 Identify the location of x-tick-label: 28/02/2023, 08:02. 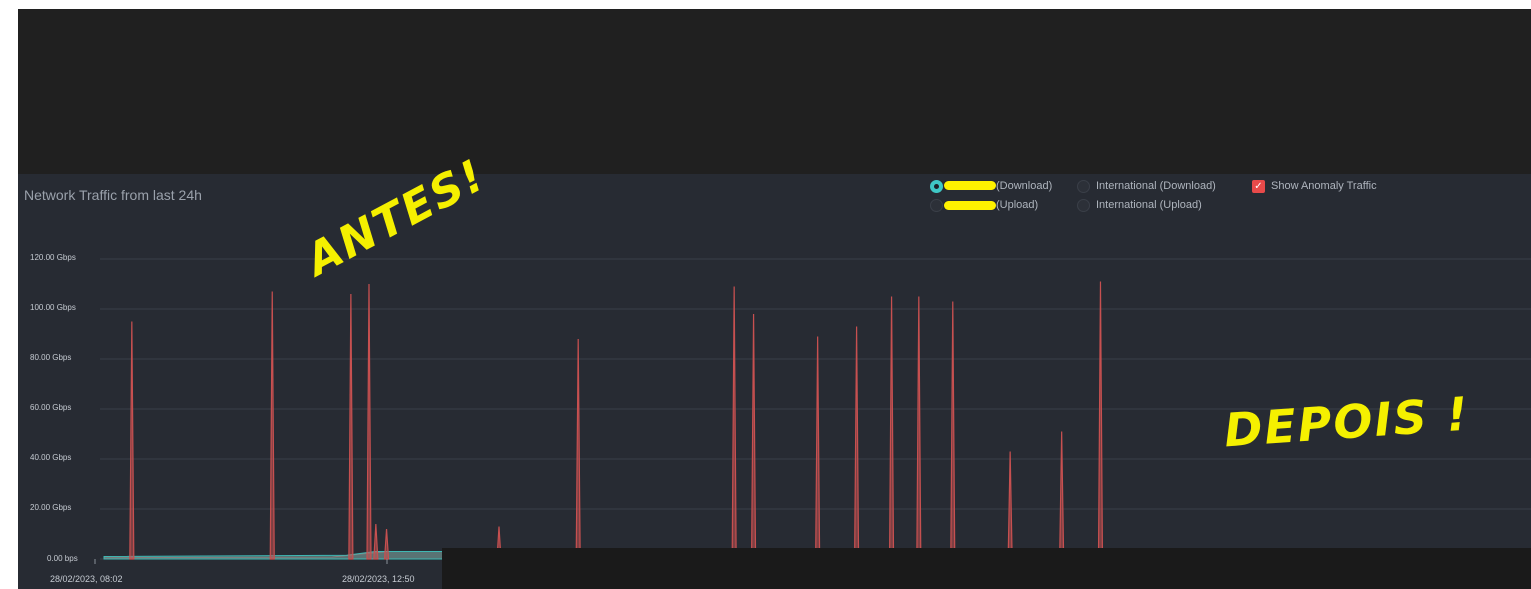
(86, 579).